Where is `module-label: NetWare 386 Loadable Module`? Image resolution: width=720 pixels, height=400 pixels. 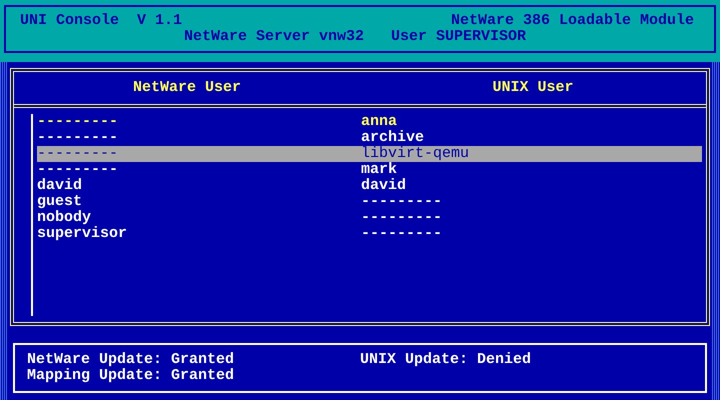
module-label: NetWare 386 Loadable Module is located at coordinates (572, 21).